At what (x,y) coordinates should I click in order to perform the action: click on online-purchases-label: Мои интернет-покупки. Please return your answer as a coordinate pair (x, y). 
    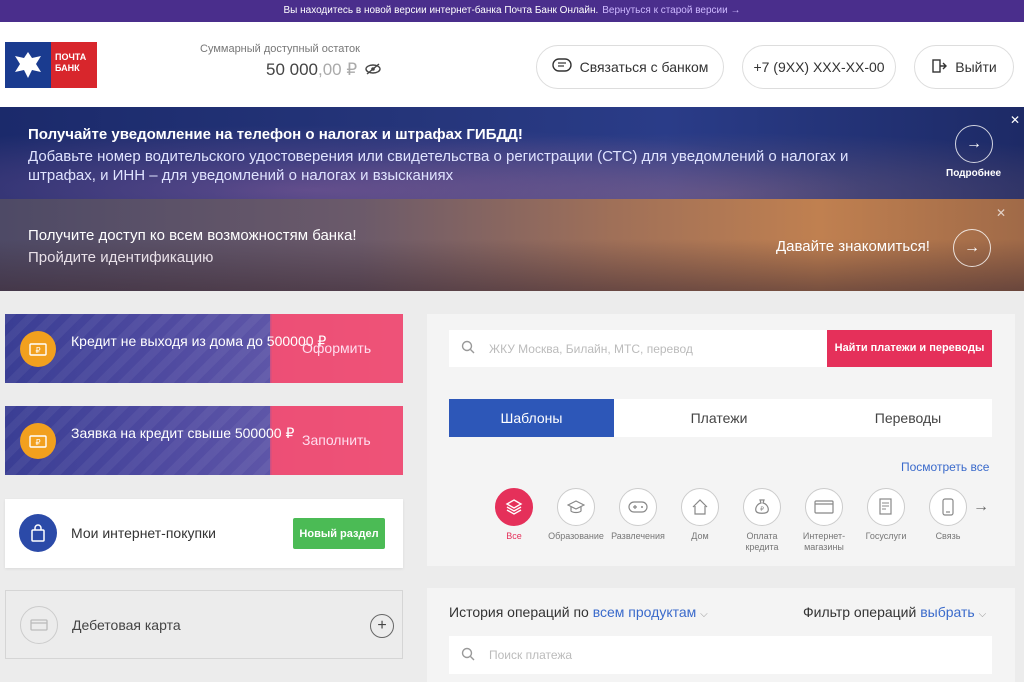
    Looking at the image, I should click on (143, 533).